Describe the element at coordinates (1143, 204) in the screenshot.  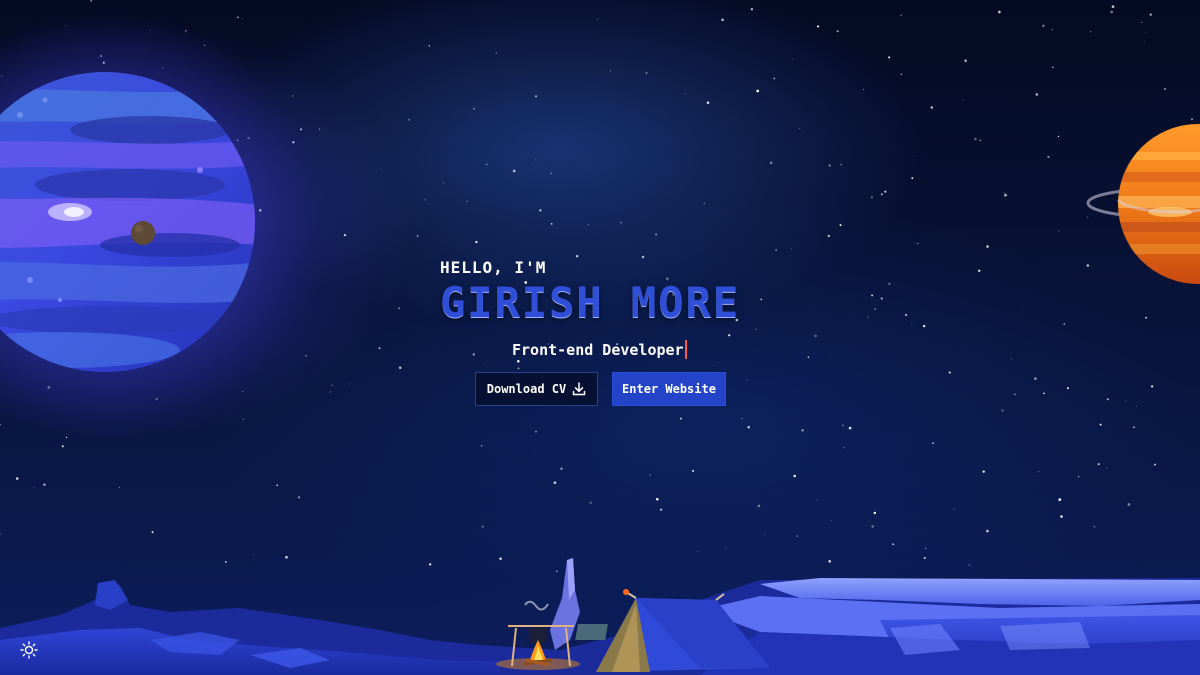
I see `orange-planet` at that location.